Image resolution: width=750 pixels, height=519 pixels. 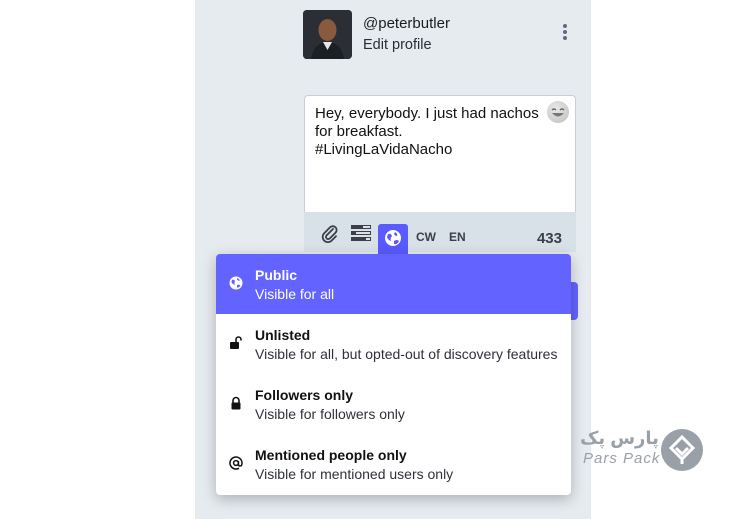 I want to click on edit-profile-link: Edit profile, so click(x=397, y=45).